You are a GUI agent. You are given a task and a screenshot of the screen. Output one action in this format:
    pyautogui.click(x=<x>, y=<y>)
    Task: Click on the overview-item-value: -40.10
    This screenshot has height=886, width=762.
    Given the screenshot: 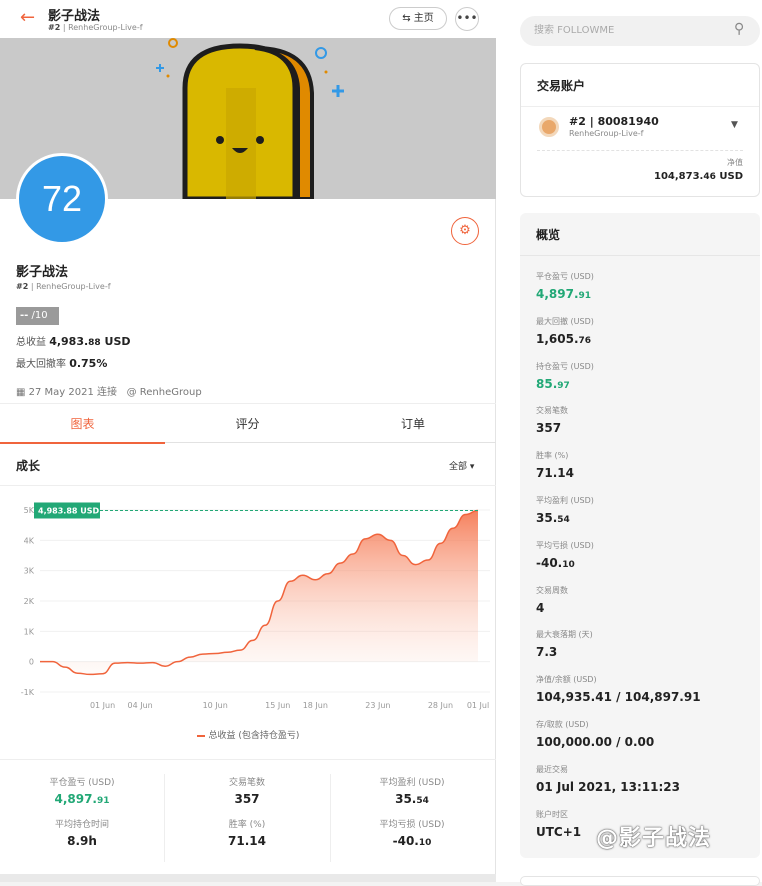 What is the action you would take?
    pyautogui.click(x=565, y=563)
    